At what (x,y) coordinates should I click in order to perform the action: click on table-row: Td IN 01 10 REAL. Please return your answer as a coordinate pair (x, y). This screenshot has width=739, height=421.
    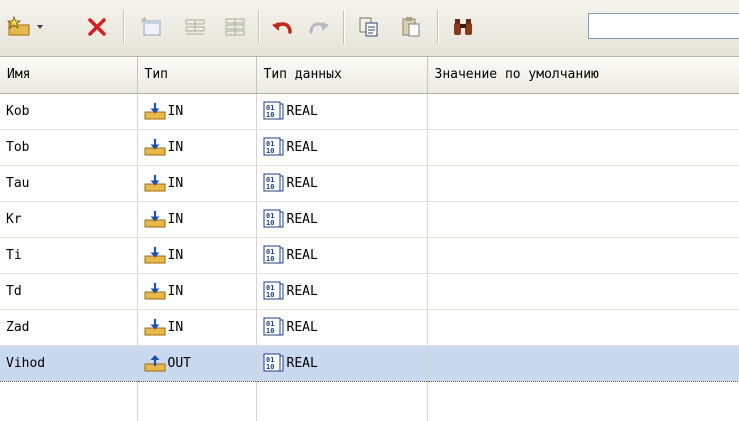
    Looking at the image, I should click on (369, 291).